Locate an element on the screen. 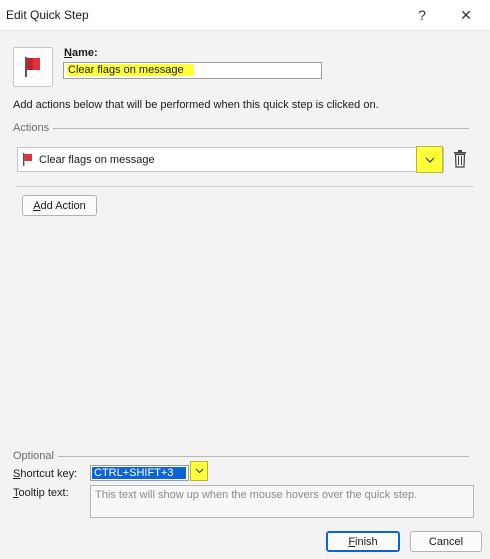  actions-separator is located at coordinates (245, 186).